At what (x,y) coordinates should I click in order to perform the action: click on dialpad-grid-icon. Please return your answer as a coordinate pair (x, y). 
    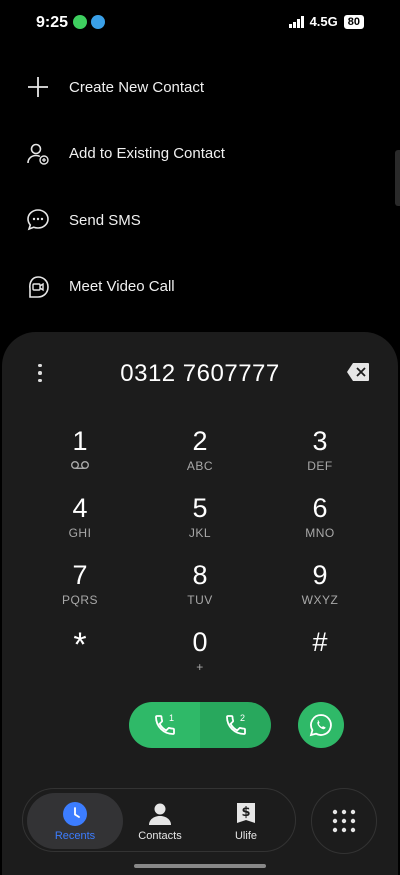
    Looking at the image, I should click on (344, 821).